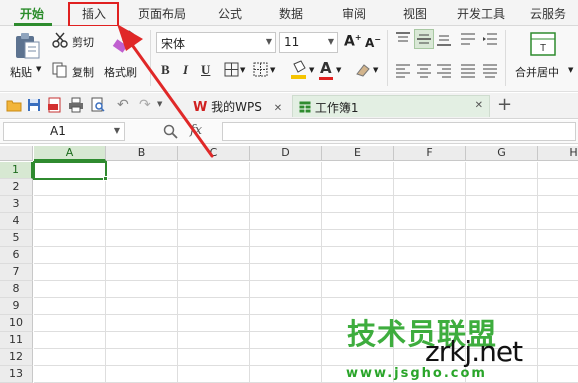 The width and height of the screenshot is (578, 383). I want to click on format-painter-icon, so click(124, 43).